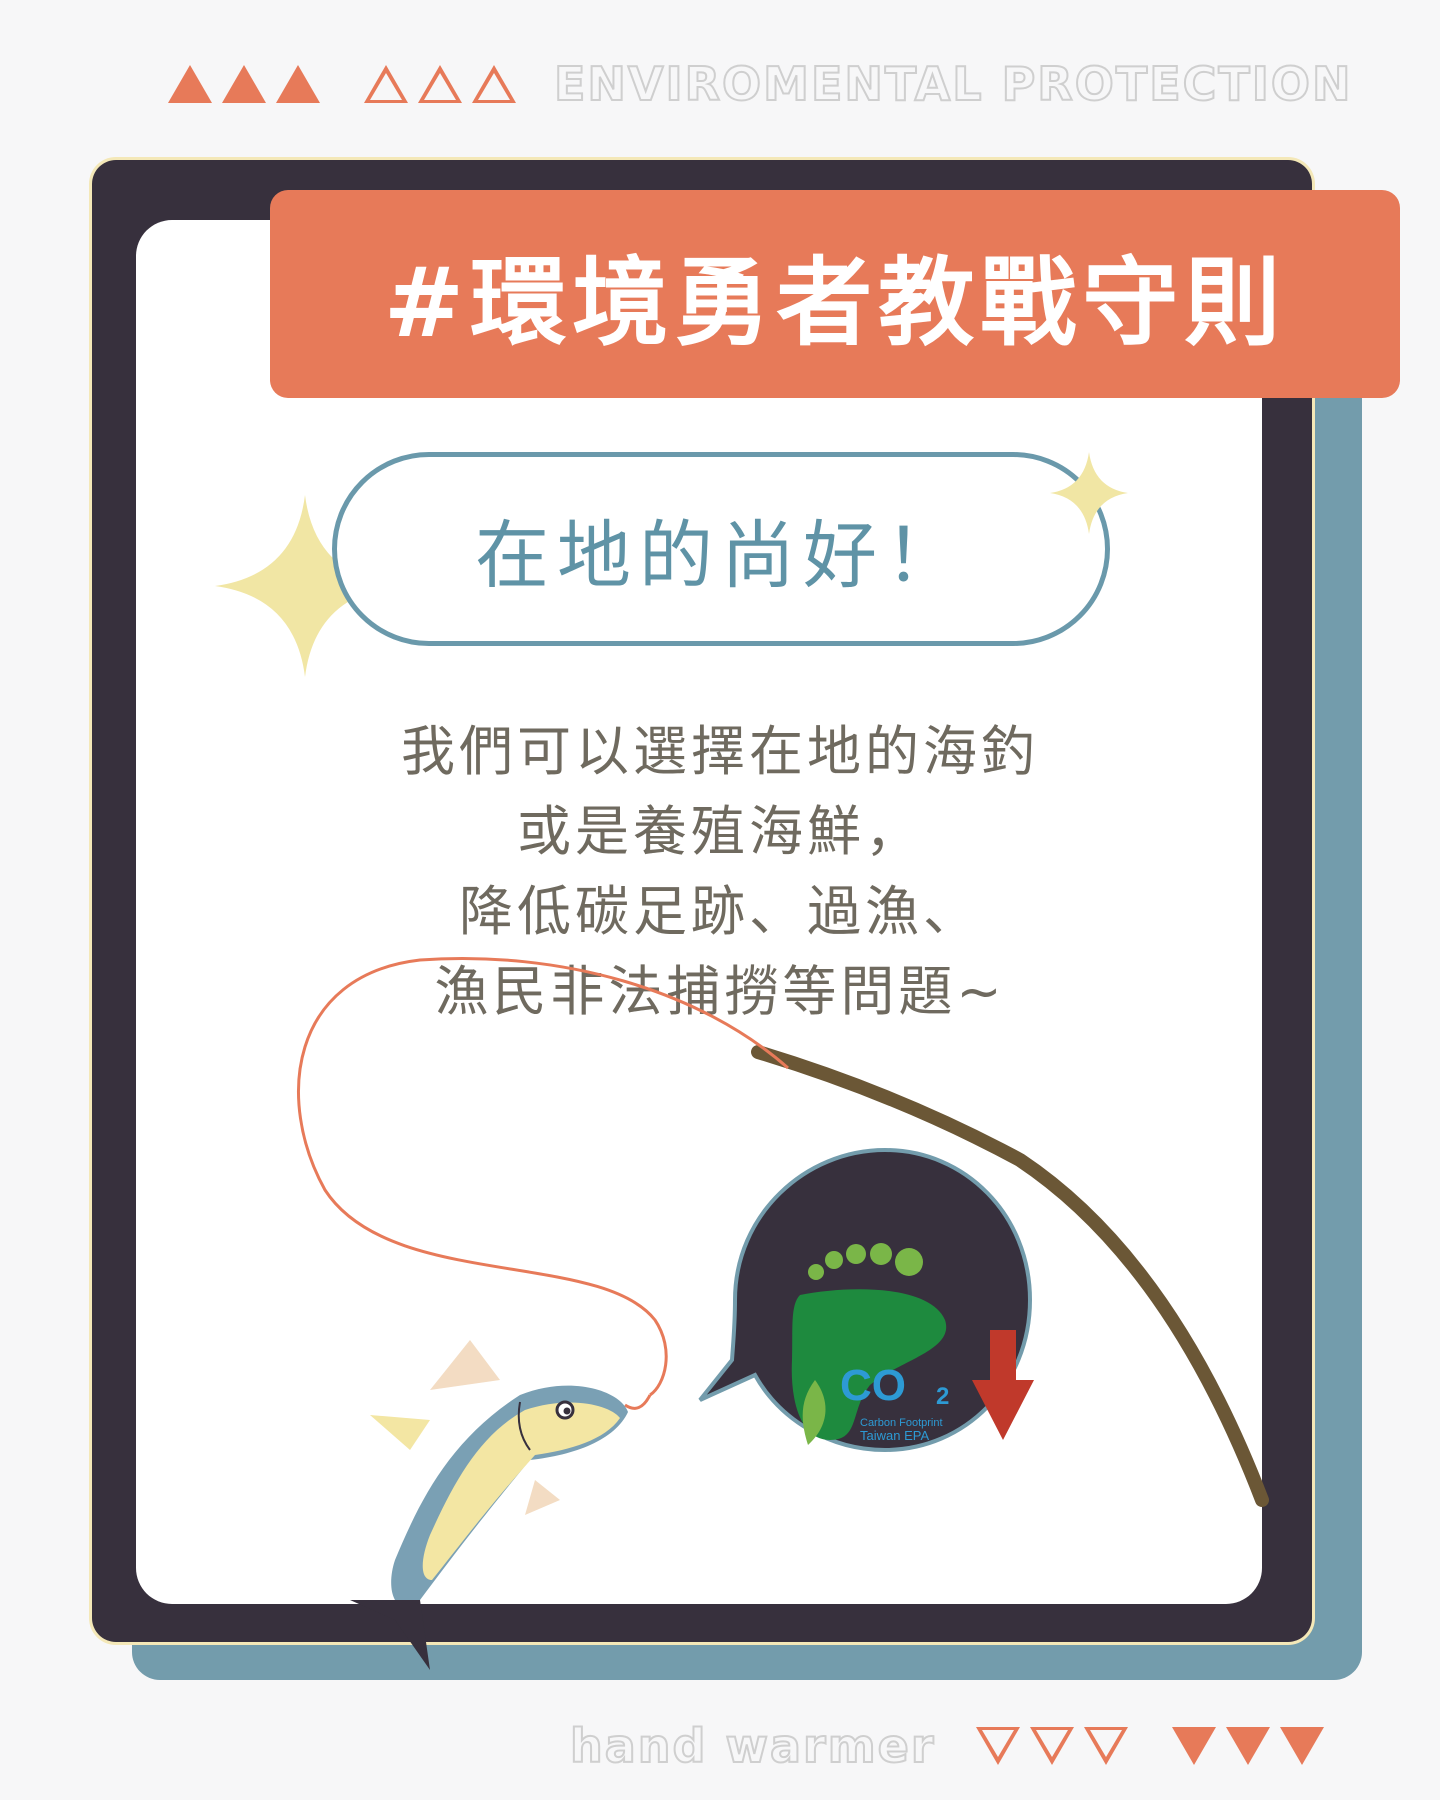 This screenshot has height=1800, width=1440. Describe the element at coordinates (894, 1435) in the screenshot. I see `badge-line2: Taiwan EPA` at that location.